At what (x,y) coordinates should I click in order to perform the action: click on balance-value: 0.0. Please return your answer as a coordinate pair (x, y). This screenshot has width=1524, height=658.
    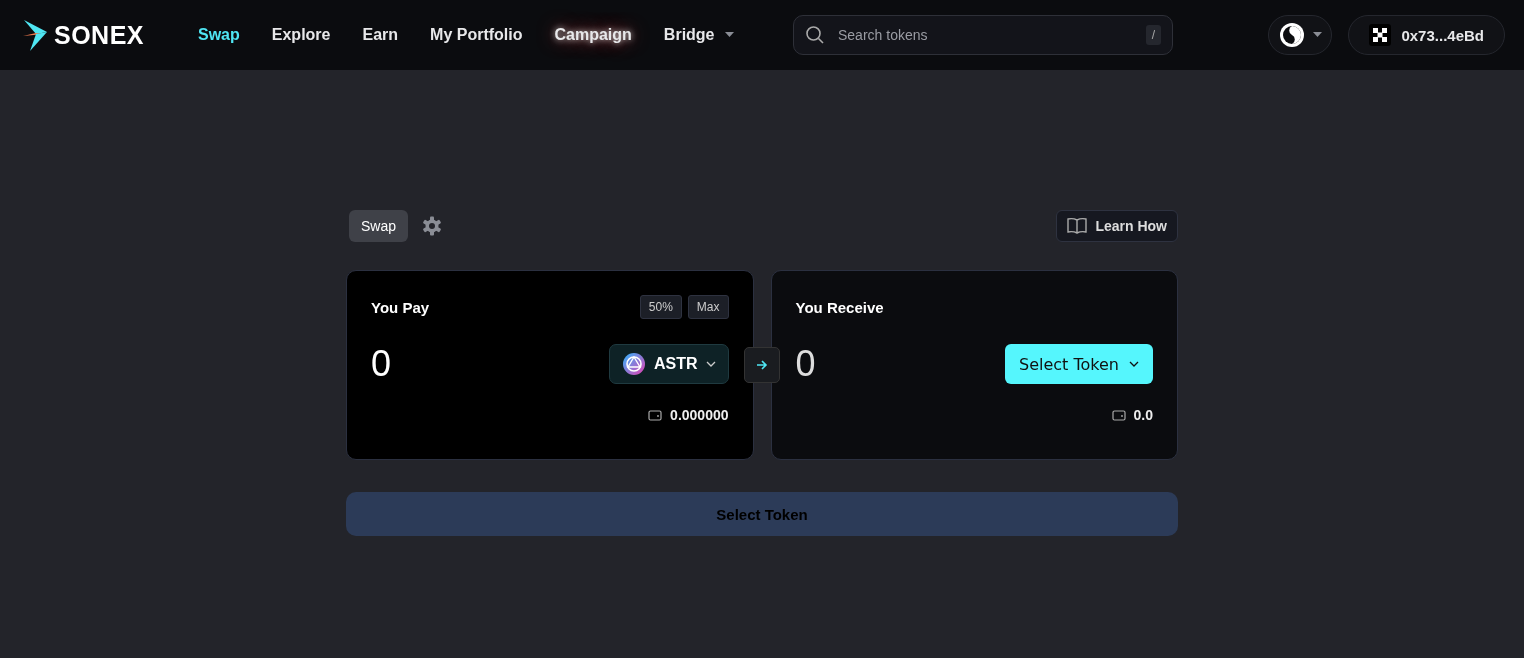
    Looking at the image, I should click on (1143, 415).